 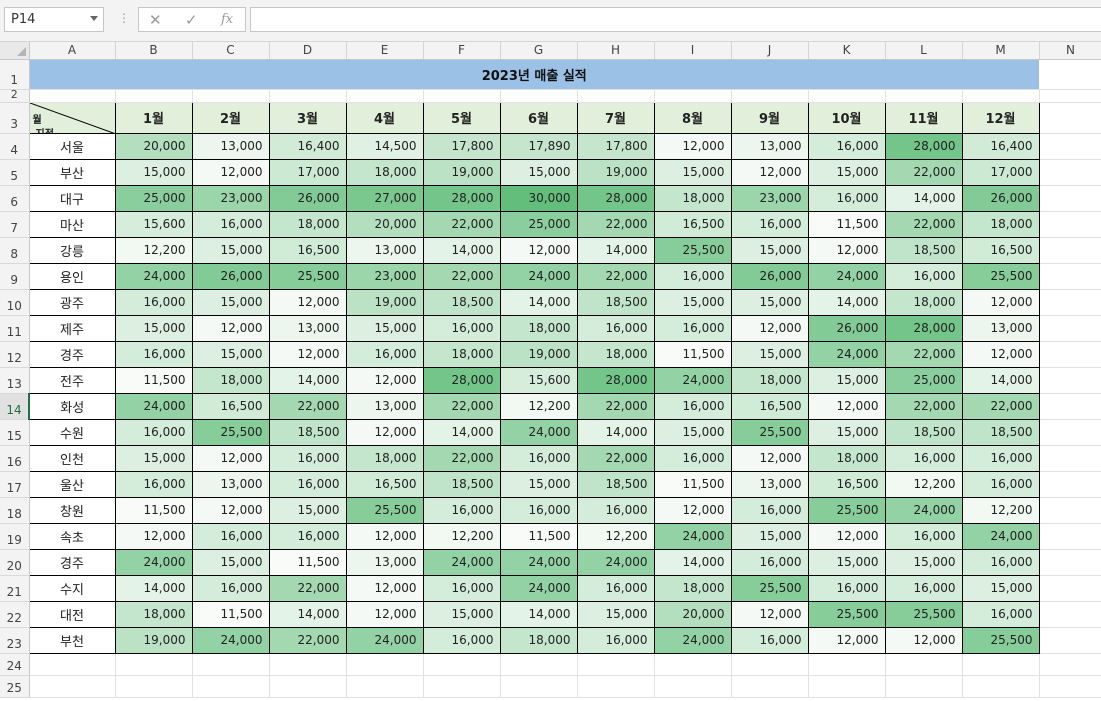 I want to click on branch-name-cell: 광주, so click(x=72, y=302).